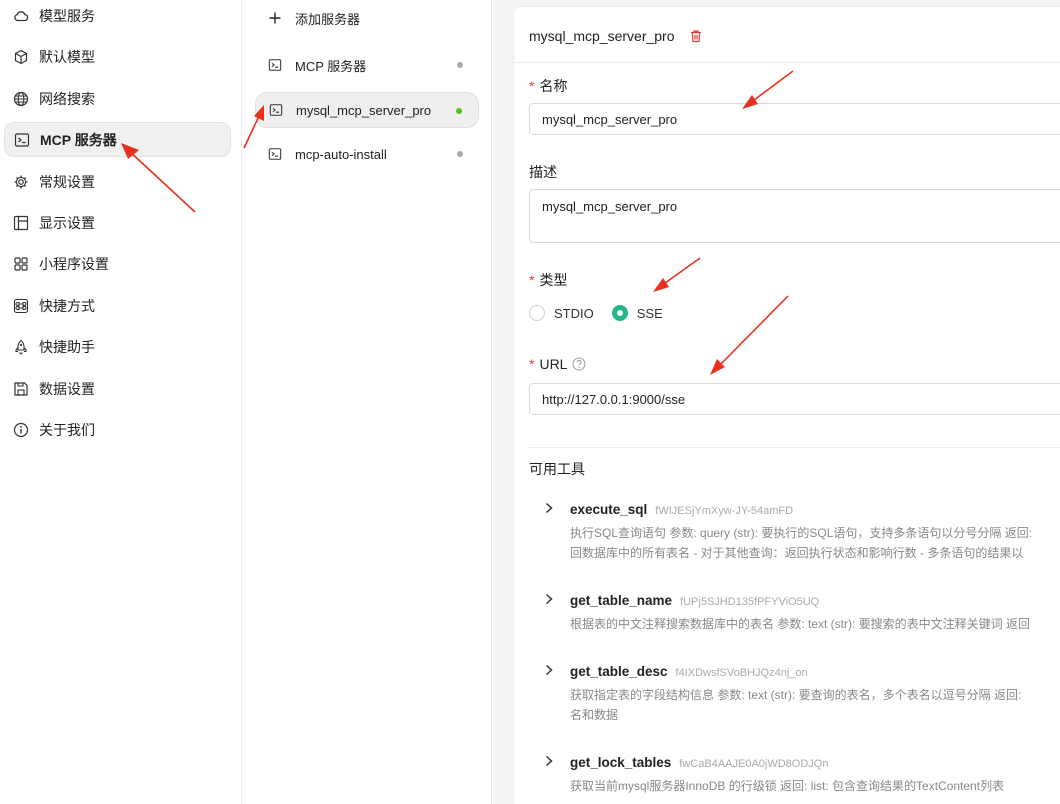 The image size is (1060, 804). What do you see at coordinates (602, 36) in the screenshot?
I see `detail-title: mysql_mcp_server_pro` at bounding box center [602, 36].